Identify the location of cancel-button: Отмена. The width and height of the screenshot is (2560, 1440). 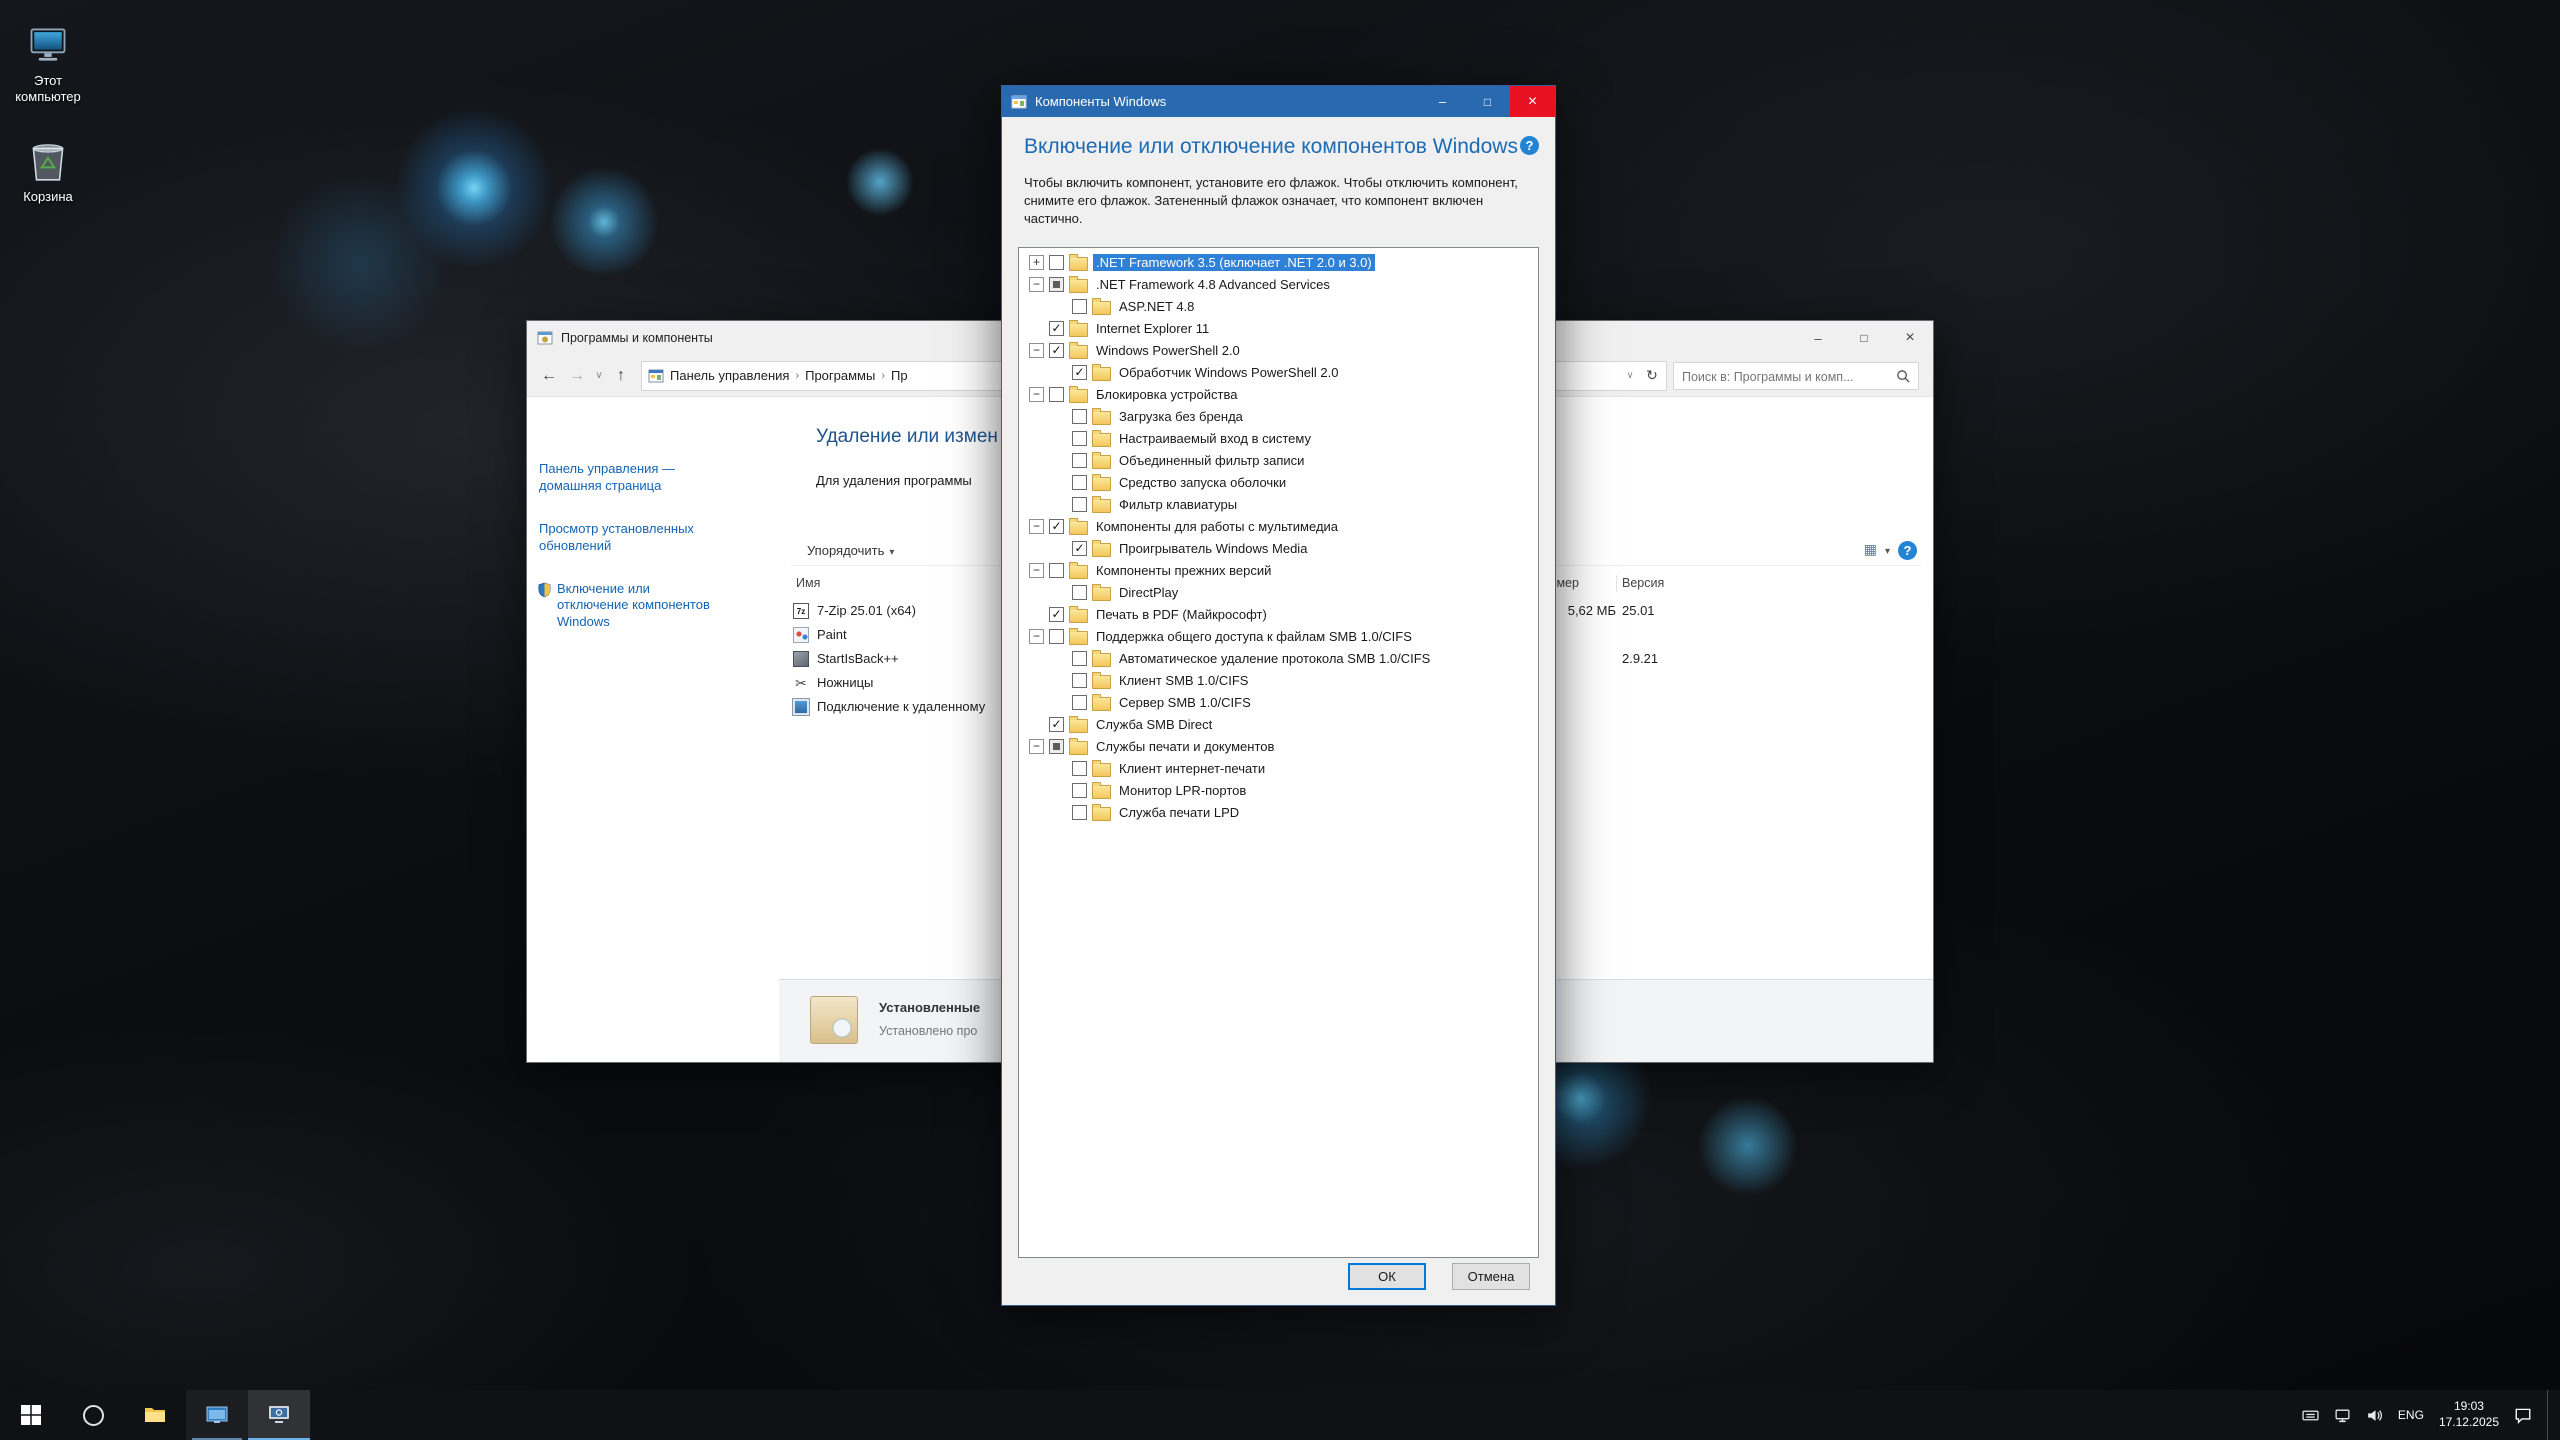
(1491, 1276).